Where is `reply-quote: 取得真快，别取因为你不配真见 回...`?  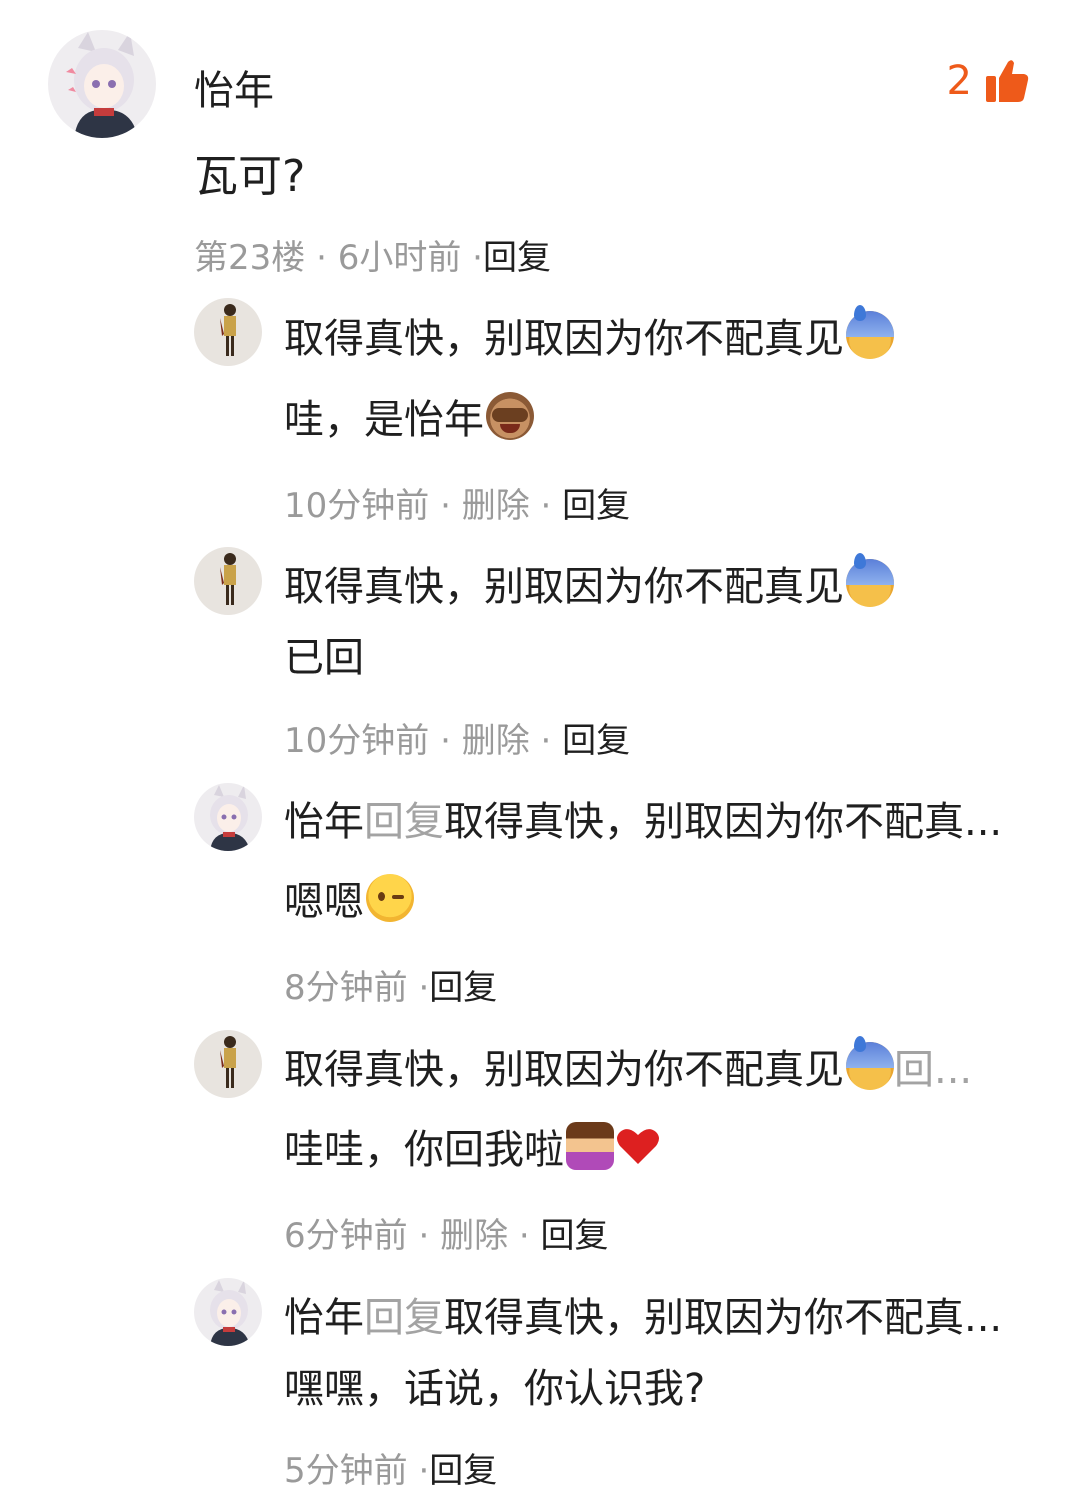 reply-quote: 取得真快，别取因为你不配真见 回... is located at coordinates (628, 1066).